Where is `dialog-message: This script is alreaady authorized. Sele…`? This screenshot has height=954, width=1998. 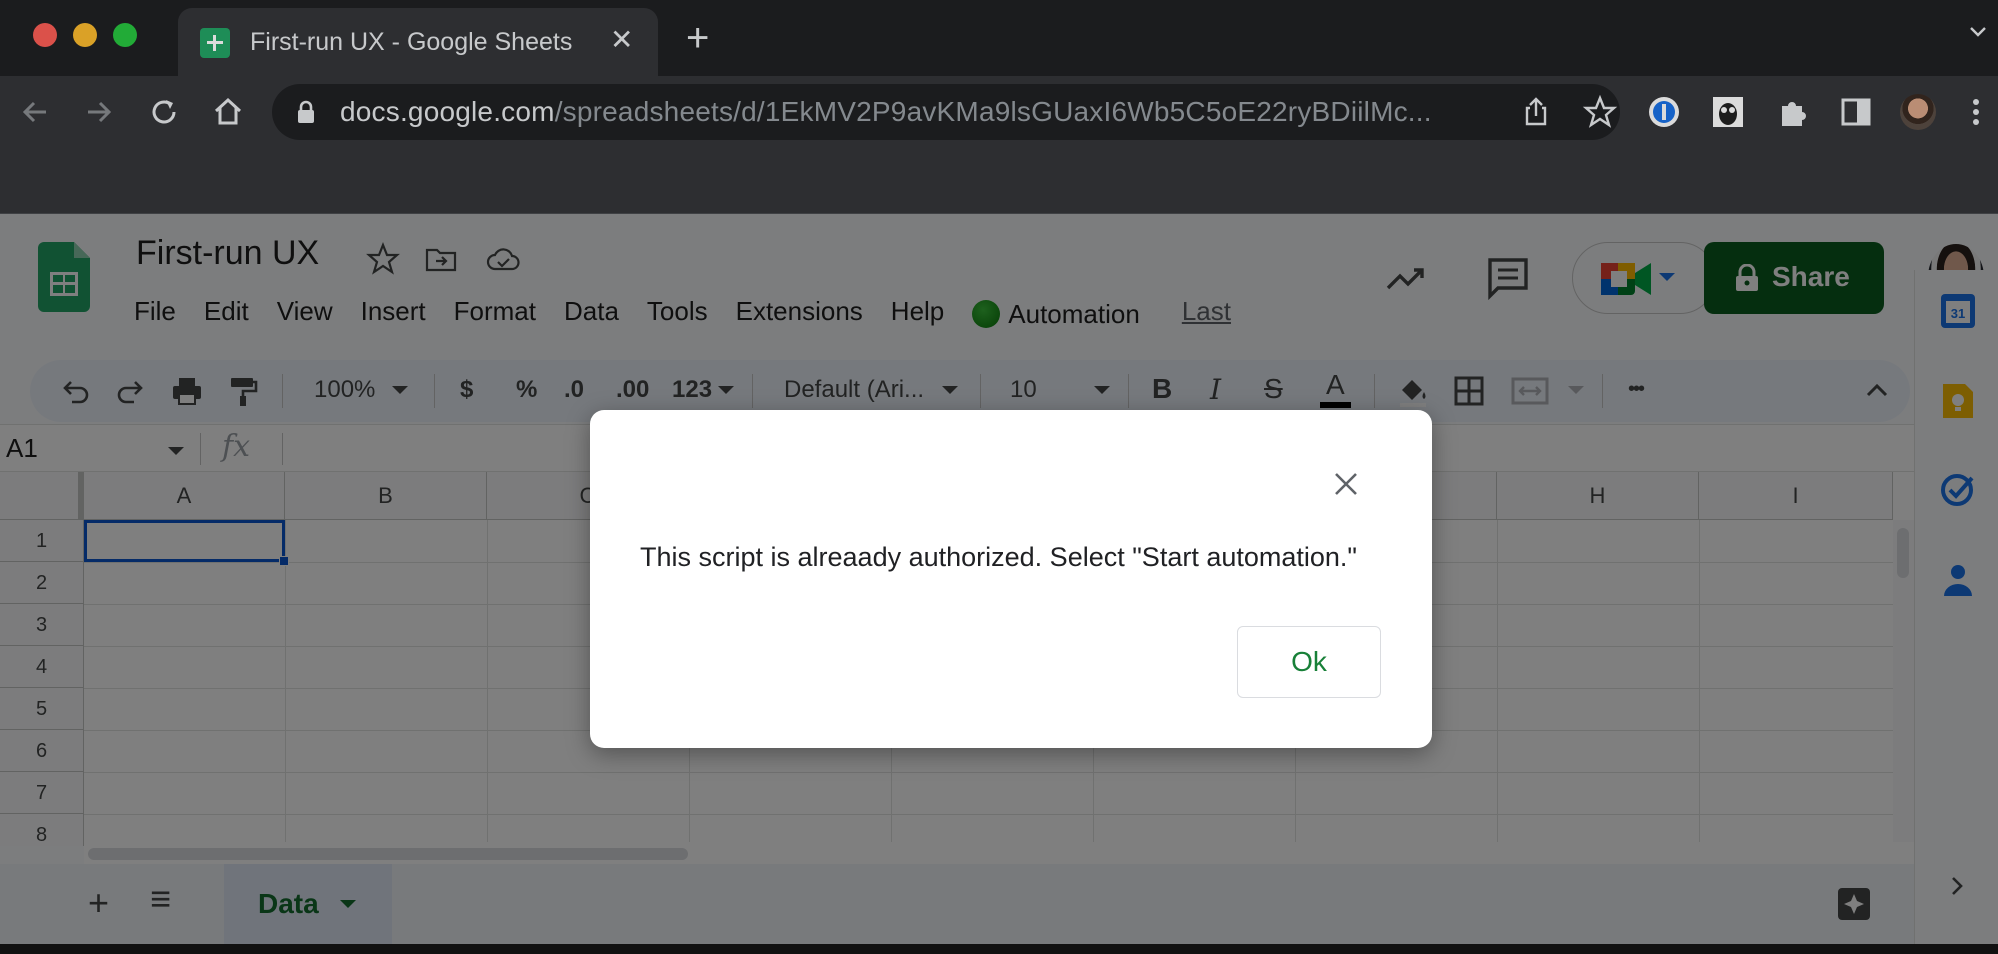
dialog-message: This script is alreaady authorized. Sele… is located at coordinates (999, 557).